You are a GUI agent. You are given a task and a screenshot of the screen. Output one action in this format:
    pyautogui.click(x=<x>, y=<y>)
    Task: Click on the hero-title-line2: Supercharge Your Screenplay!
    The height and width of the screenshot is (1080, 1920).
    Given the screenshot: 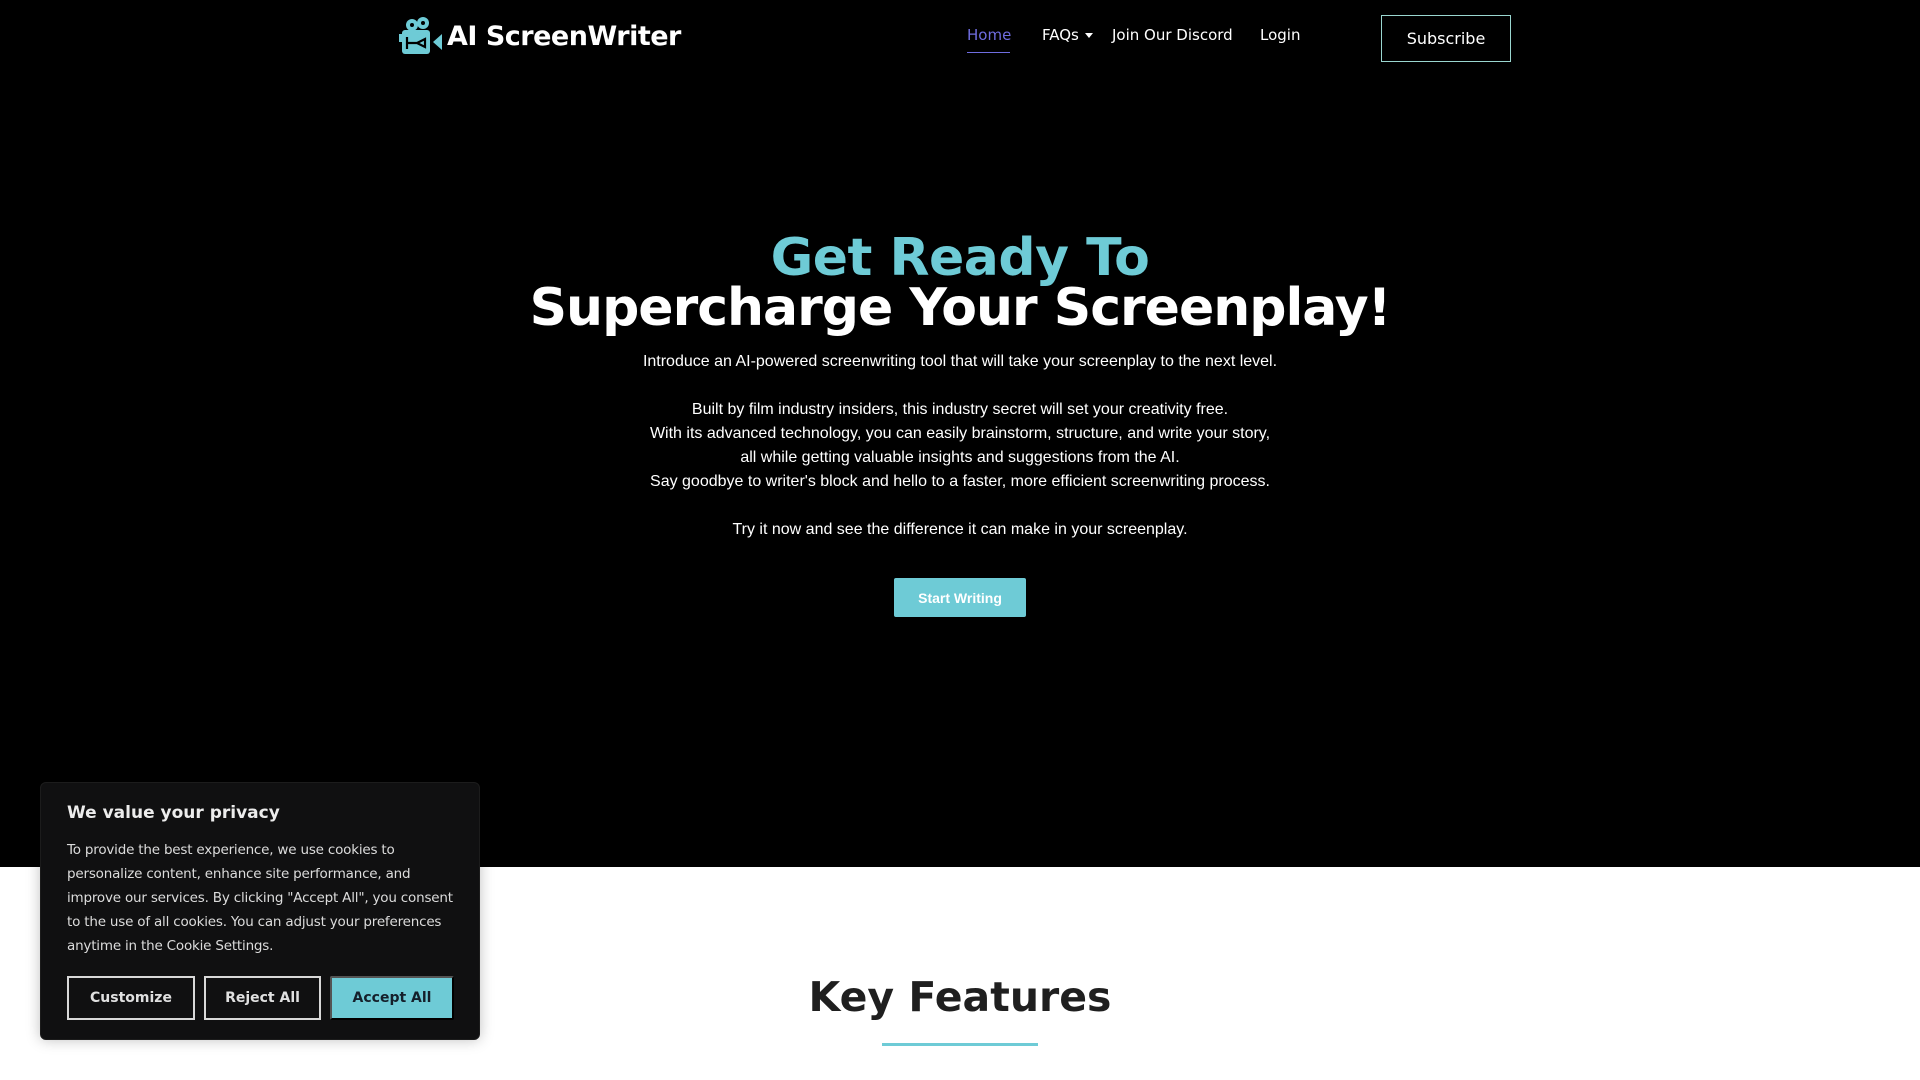 What is the action you would take?
    pyautogui.click(x=960, y=308)
    